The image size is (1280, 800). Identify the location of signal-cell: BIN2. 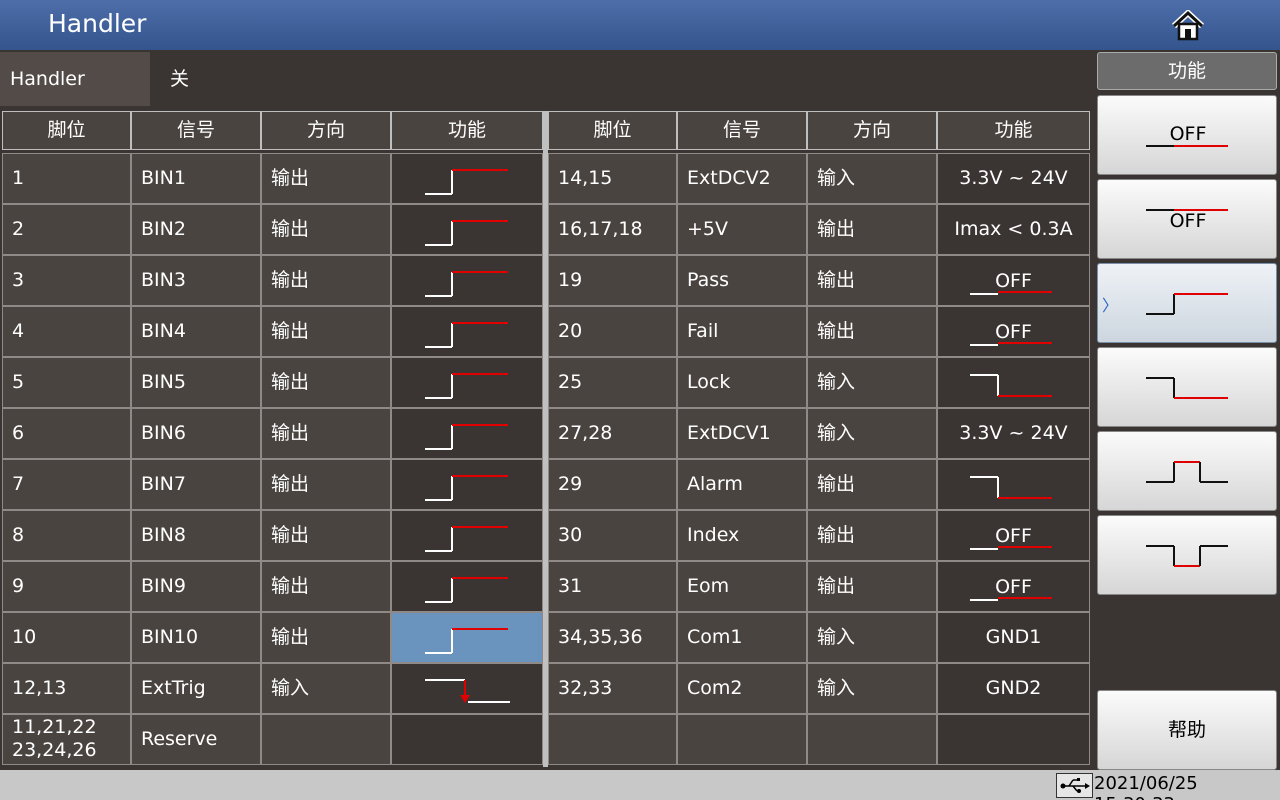
(196, 229).